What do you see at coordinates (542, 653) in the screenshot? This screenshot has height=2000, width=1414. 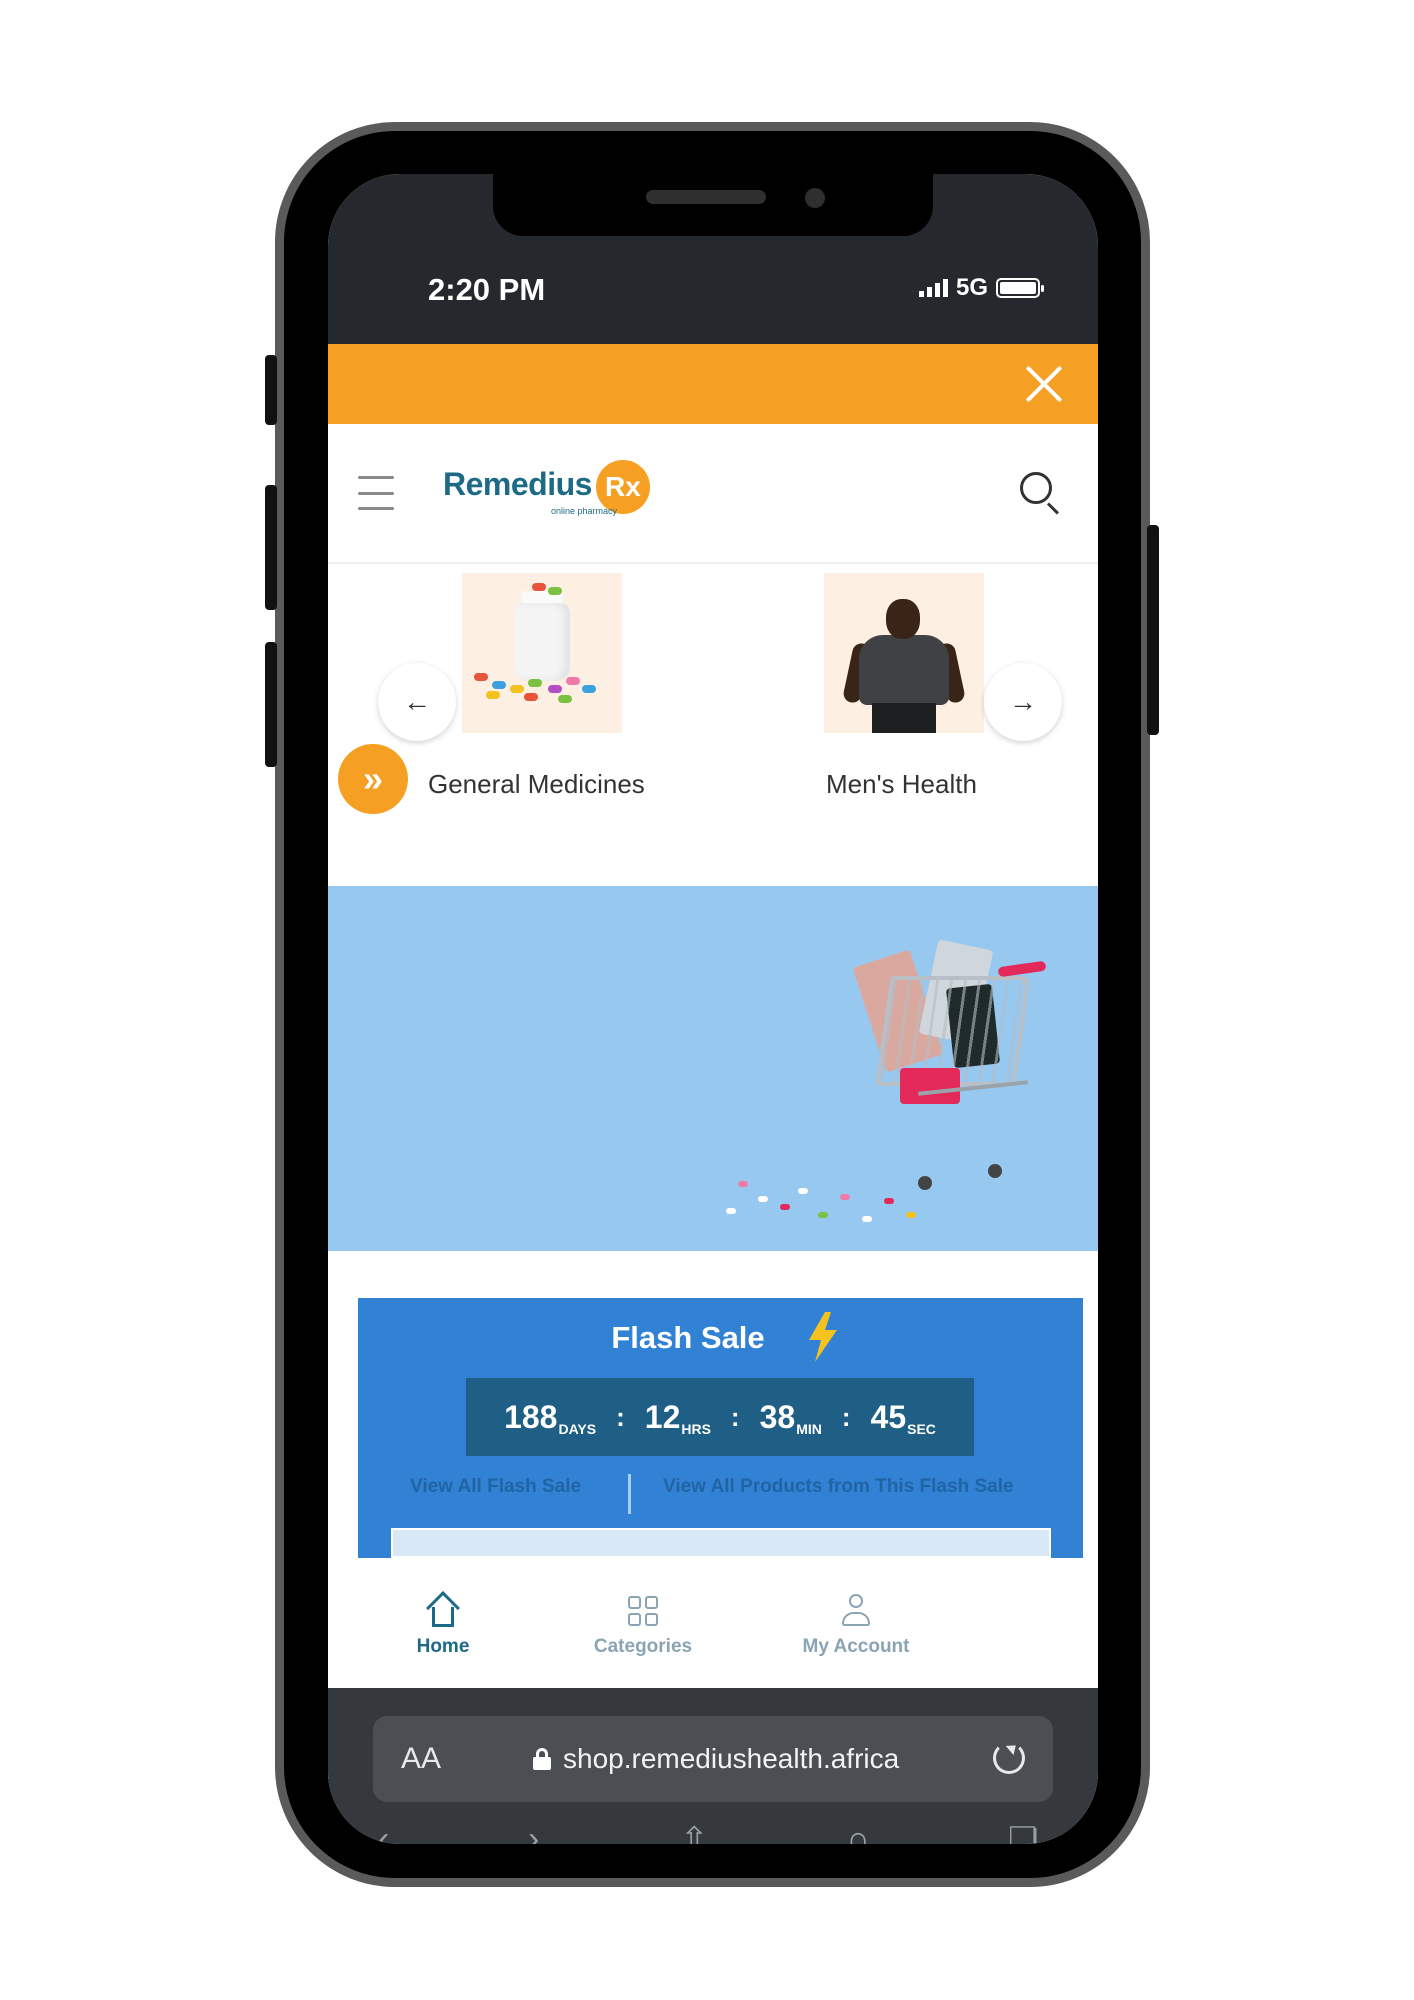 I see `pill-bottle-image` at bounding box center [542, 653].